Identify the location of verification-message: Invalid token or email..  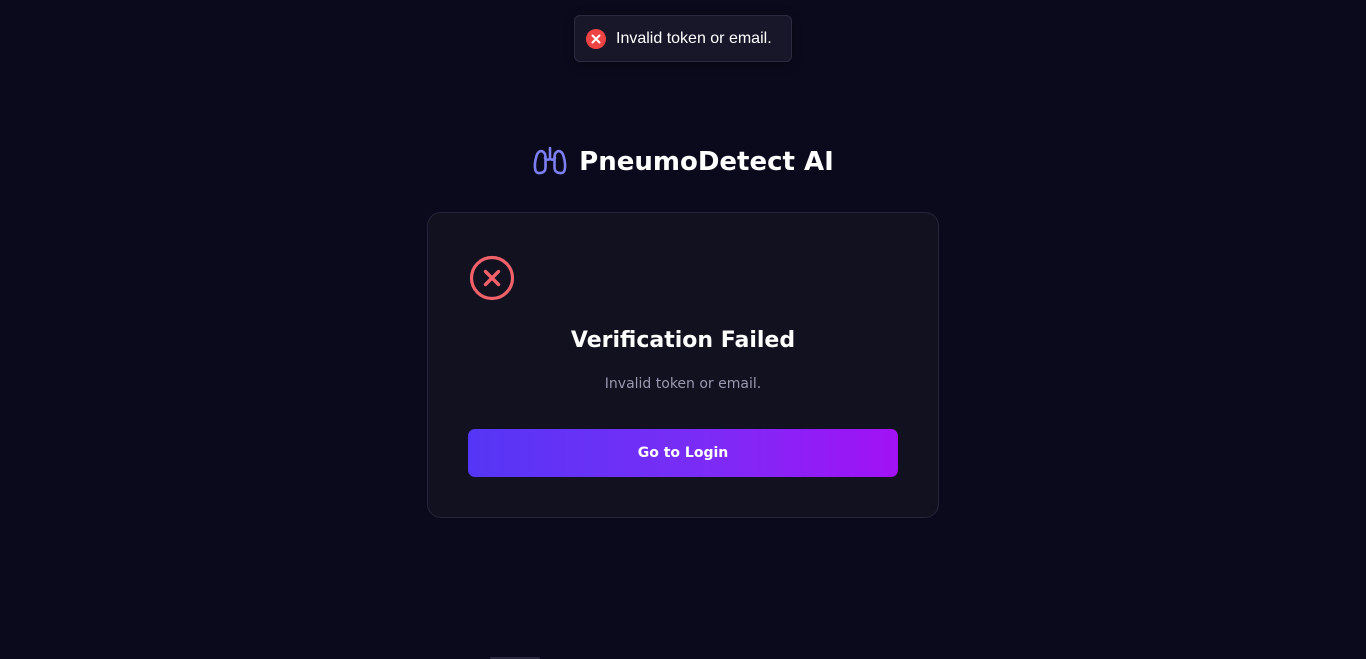
(683, 384).